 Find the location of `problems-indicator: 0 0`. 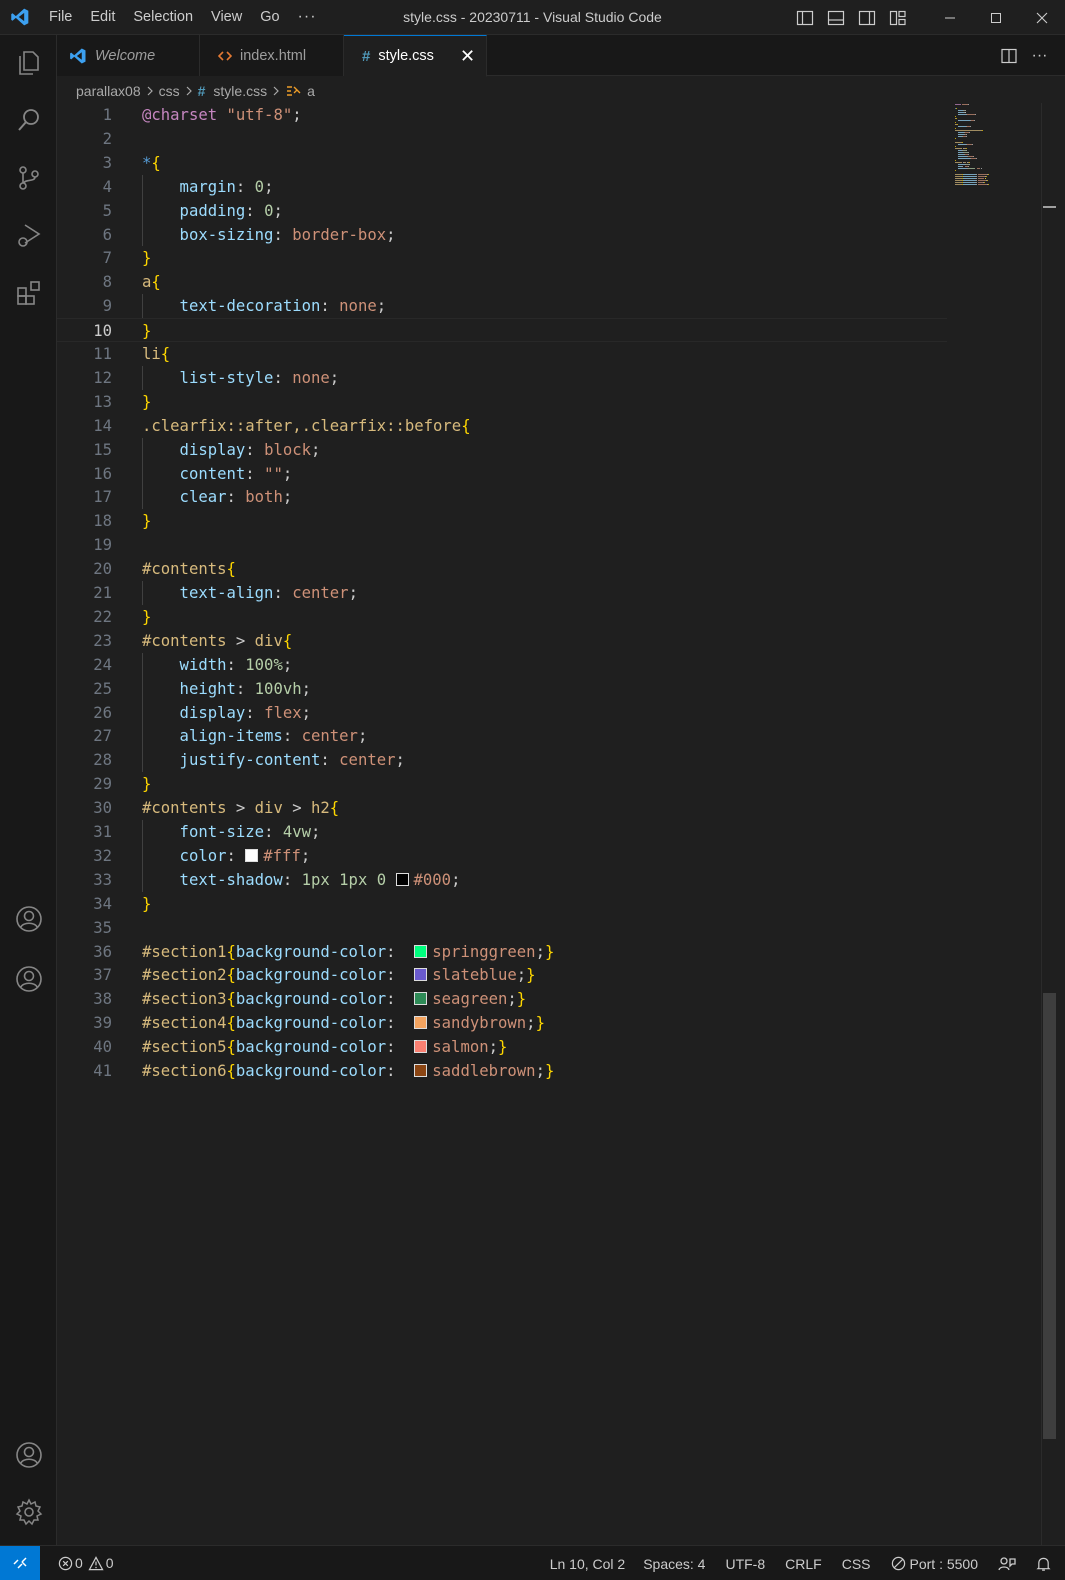

problems-indicator: 0 0 is located at coordinates (82, 1563).